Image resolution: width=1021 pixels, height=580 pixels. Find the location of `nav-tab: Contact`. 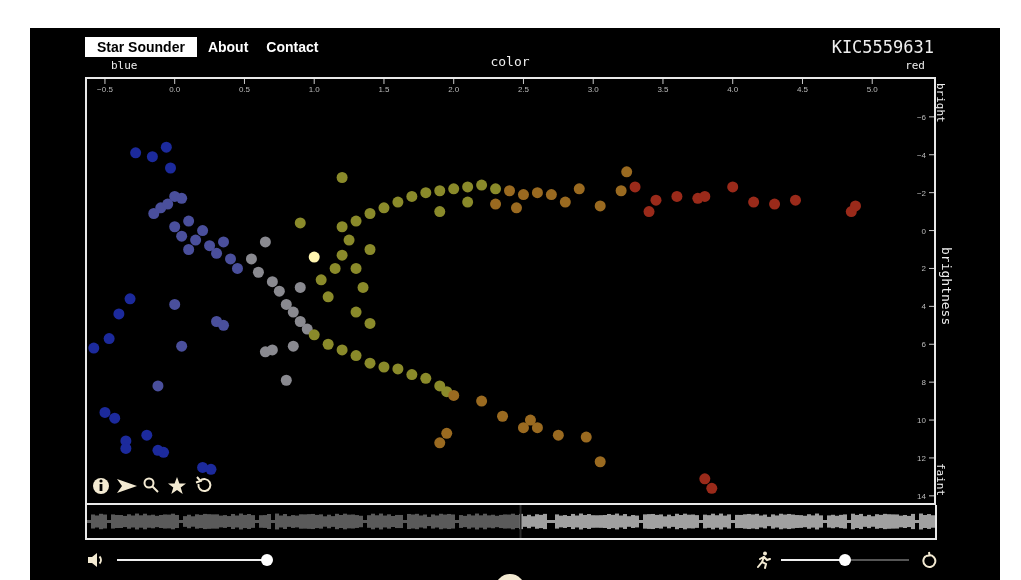

nav-tab: Contact is located at coordinates (292, 46).